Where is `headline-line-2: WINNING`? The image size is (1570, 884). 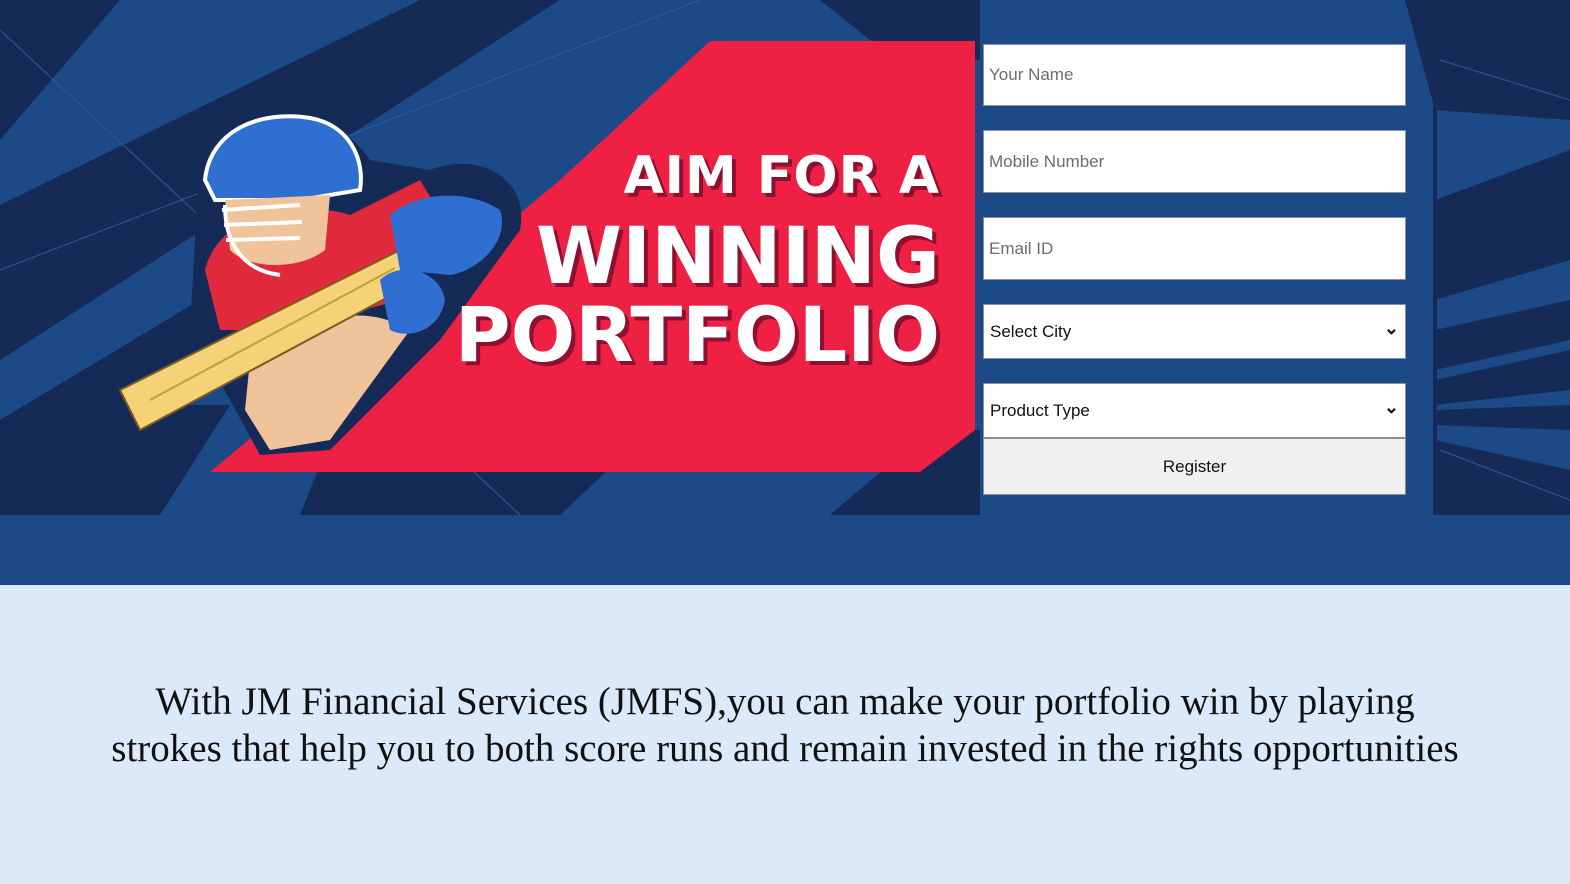
headline-line-2: WINNING is located at coordinates (738, 257).